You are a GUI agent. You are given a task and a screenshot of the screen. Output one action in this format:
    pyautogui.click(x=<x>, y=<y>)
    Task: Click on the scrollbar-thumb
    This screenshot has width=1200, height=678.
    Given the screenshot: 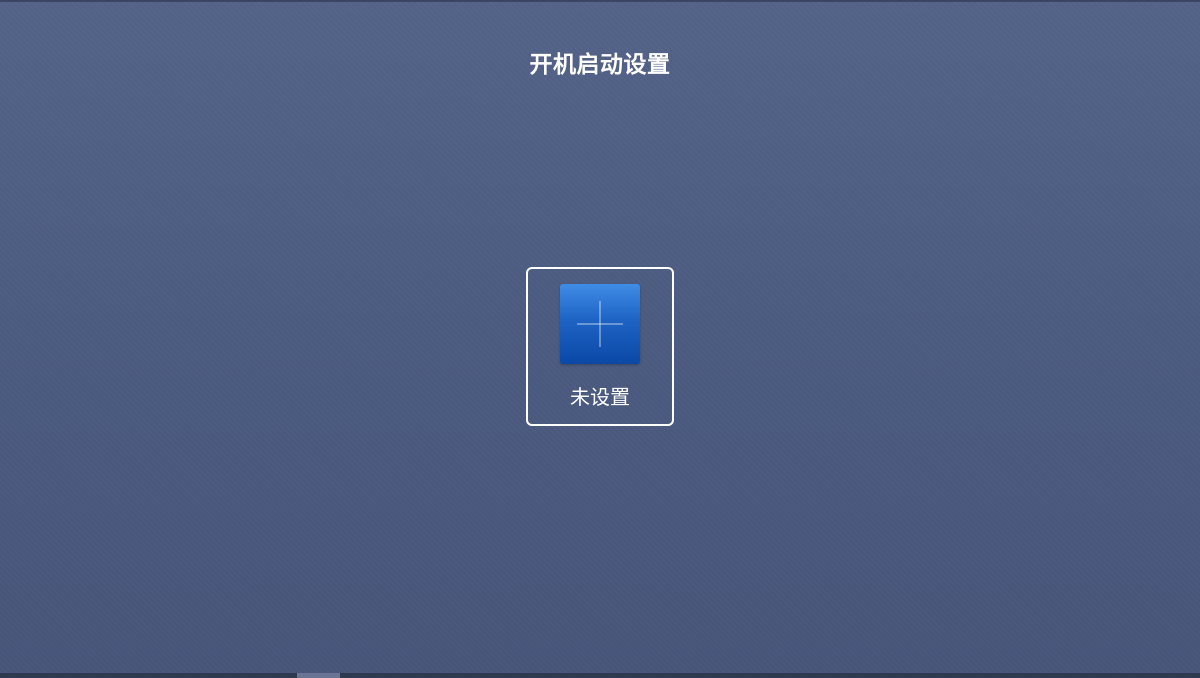 What is the action you would take?
    pyautogui.click(x=318, y=675)
    